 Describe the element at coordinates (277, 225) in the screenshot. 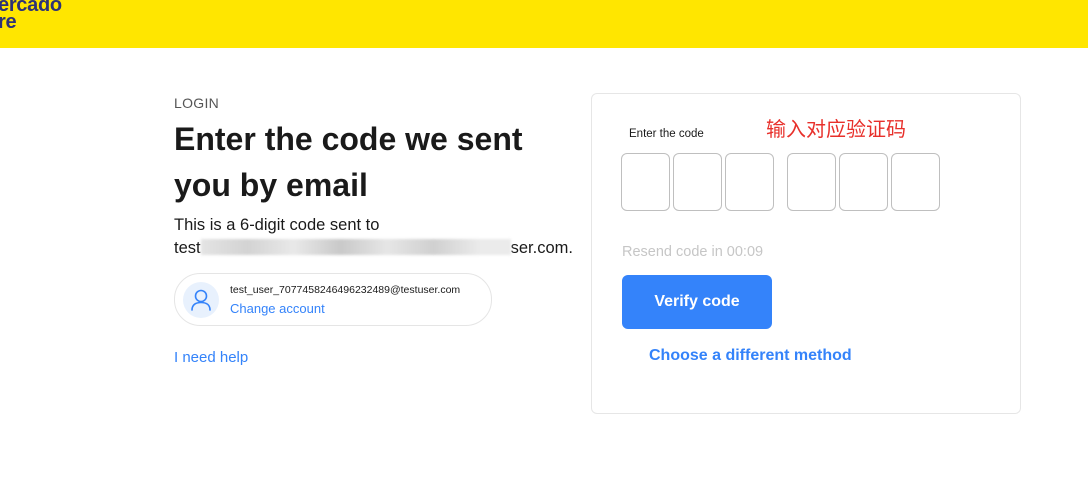

I see `subtitle-text: This is a 6-digit code sent to` at that location.